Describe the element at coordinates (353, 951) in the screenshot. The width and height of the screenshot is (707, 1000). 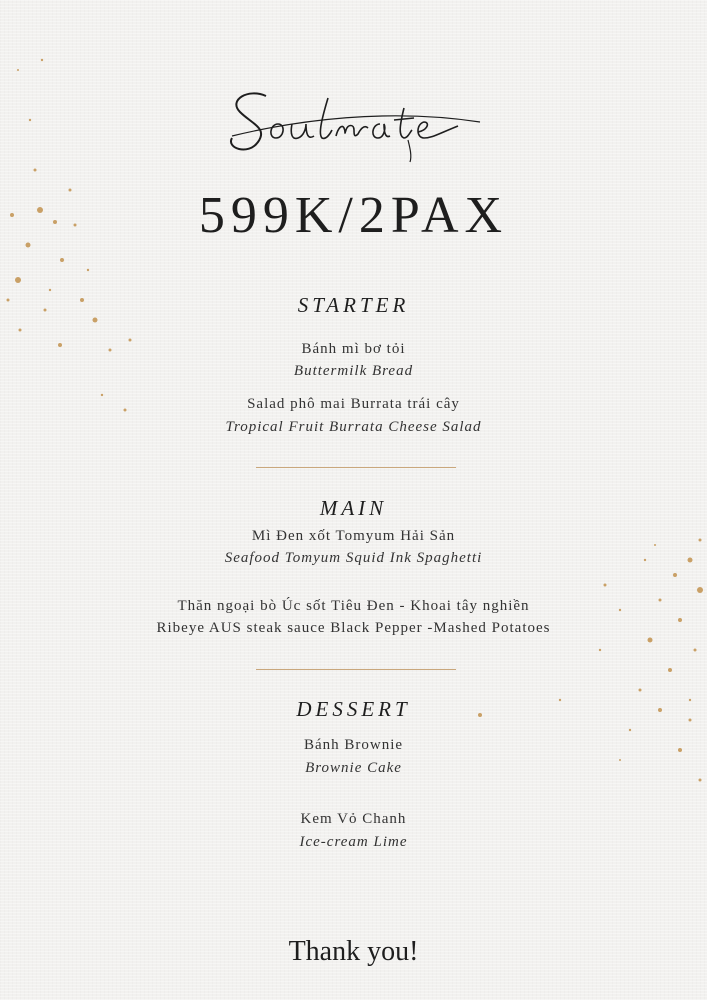
I see `thank-you-note: Thank you!` at that location.